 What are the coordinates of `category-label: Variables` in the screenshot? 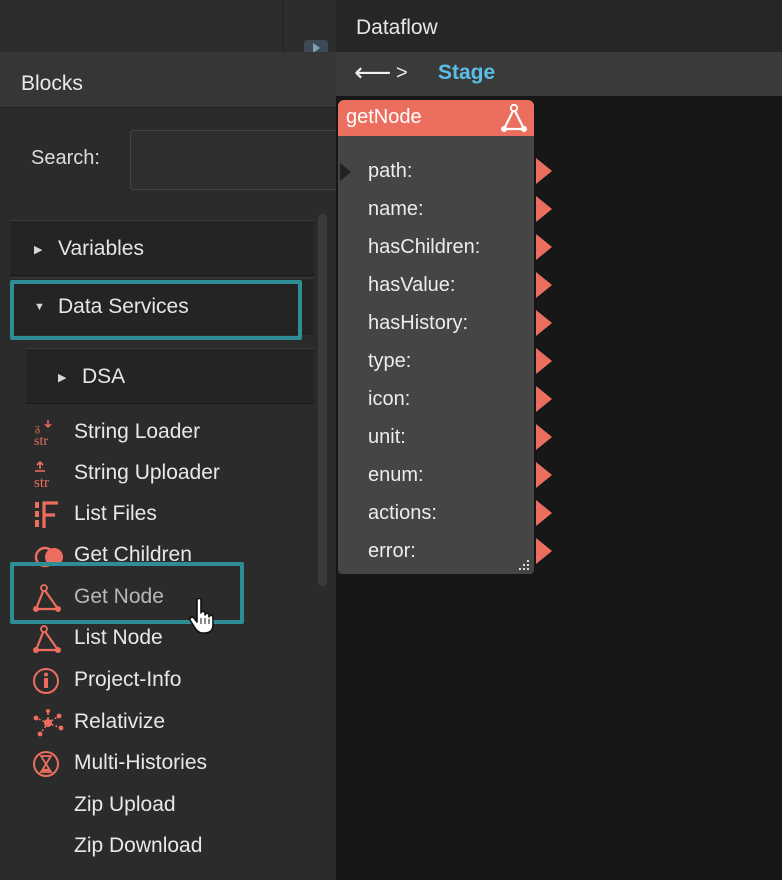 It's located at (101, 248).